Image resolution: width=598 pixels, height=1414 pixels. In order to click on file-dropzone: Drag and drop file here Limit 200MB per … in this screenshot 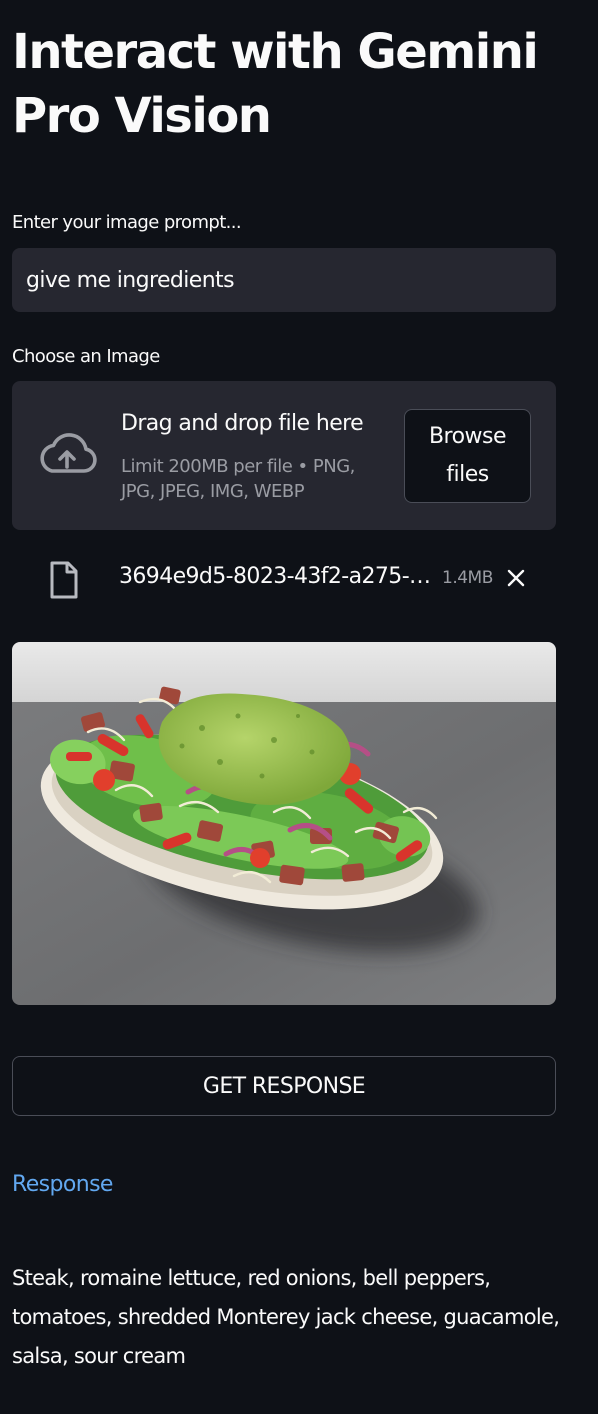, I will do `click(284, 455)`.